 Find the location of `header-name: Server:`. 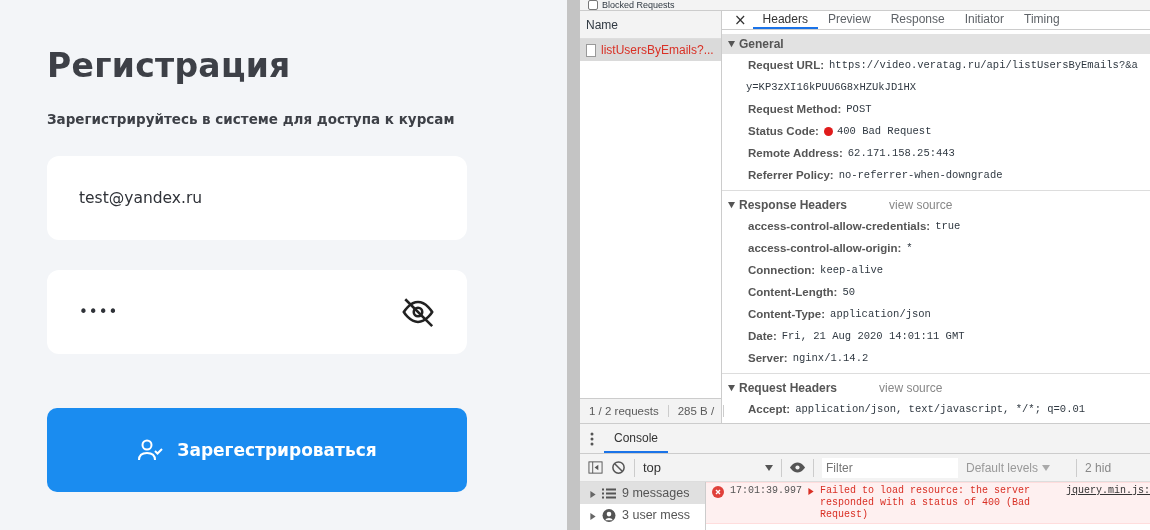

header-name: Server: is located at coordinates (768, 358).